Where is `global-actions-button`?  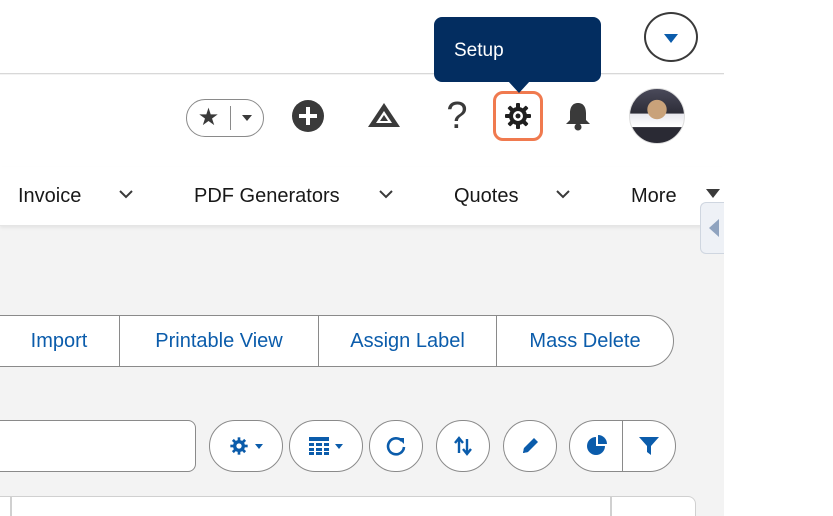
global-actions-button is located at coordinates (308, 116).